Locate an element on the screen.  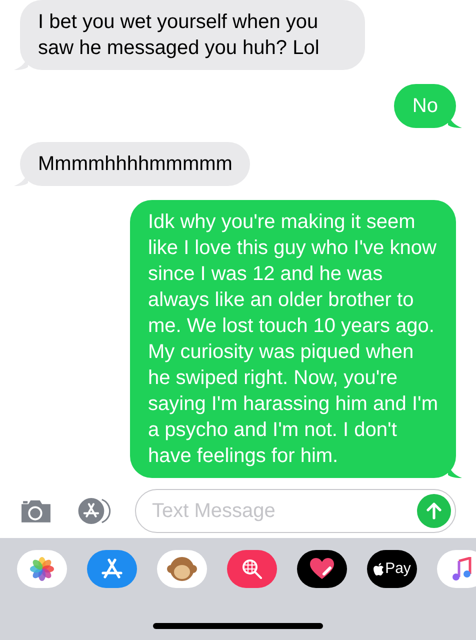
app-store-icon is located at coordinates (112, 569).